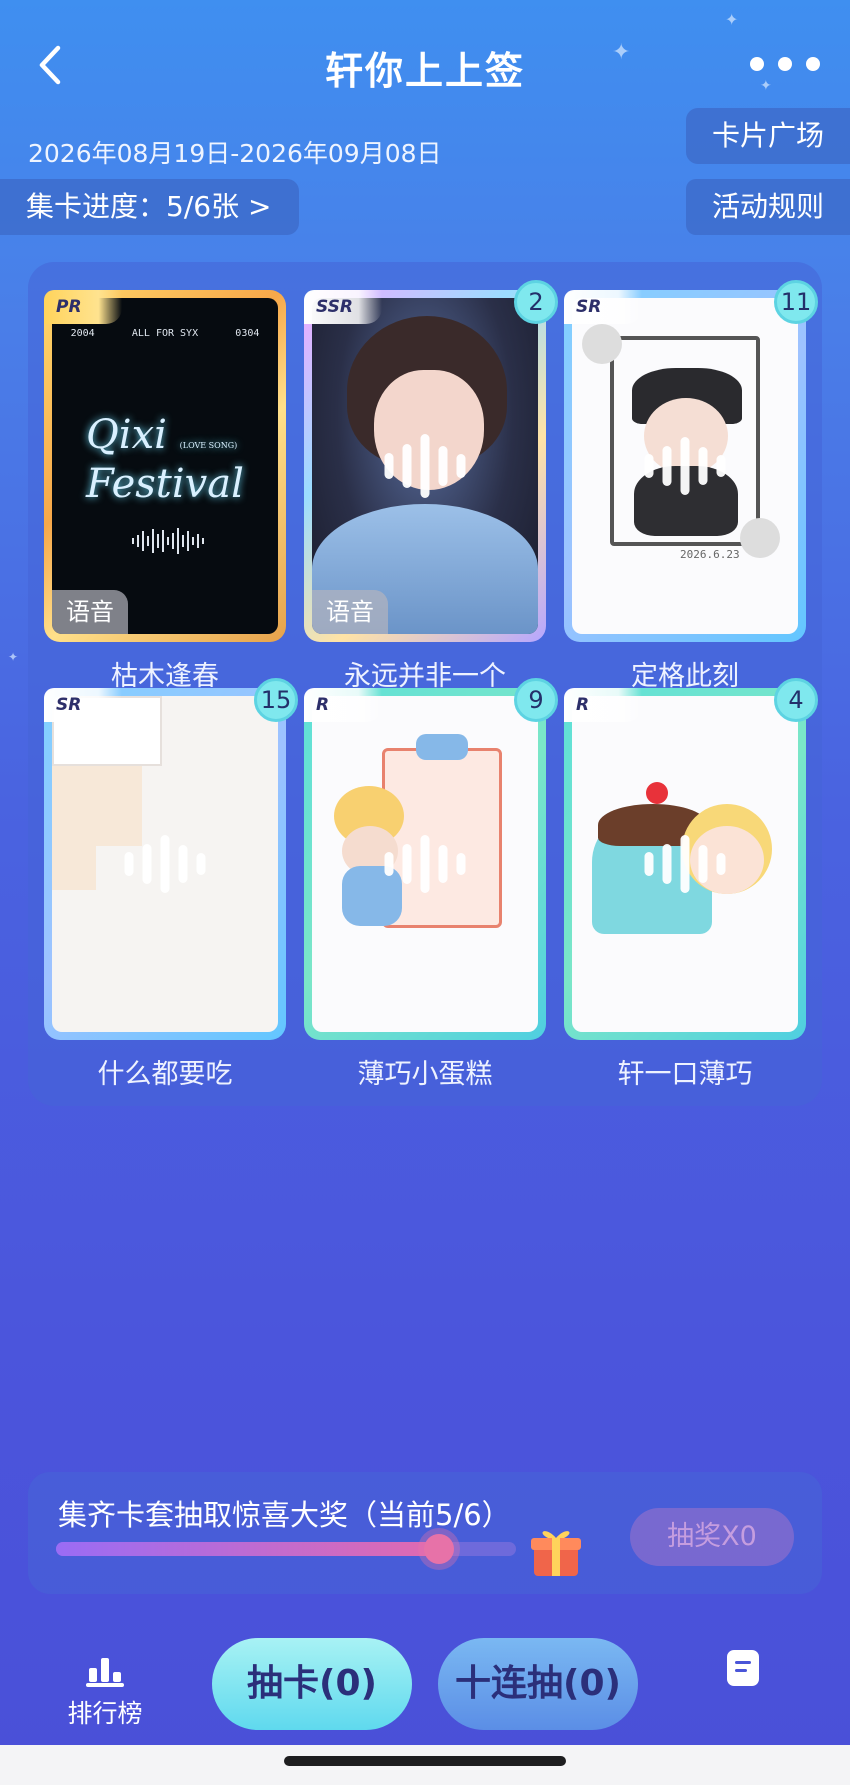  I want to click on prize-draw-button: 抽奖X0, so click(712, 1537).